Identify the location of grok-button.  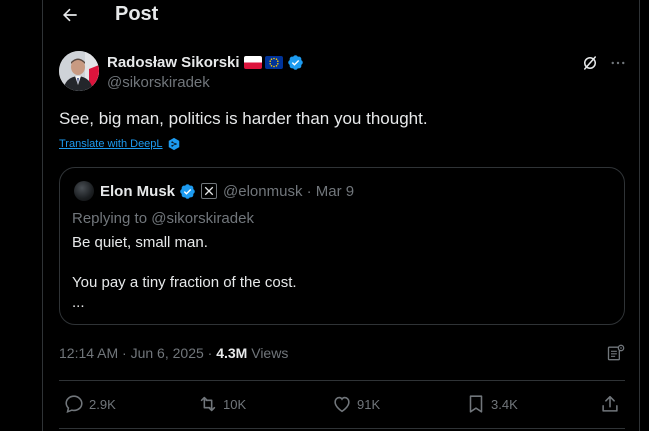
(590, 63).